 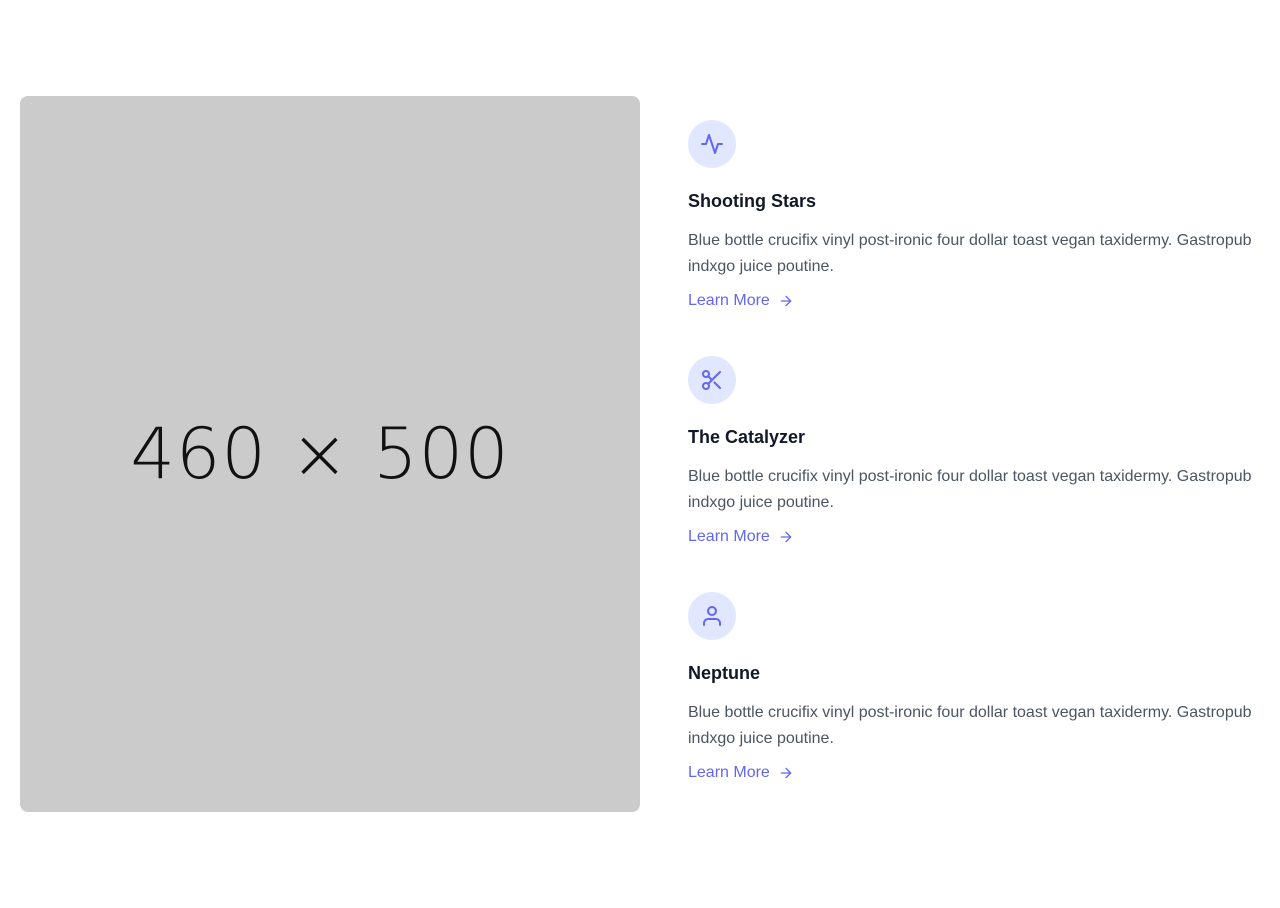 What do you see at coordinates (747, 437) in the screenshot?
I see `feature-title: The Catalyzer` at bounding box center [747, 437].